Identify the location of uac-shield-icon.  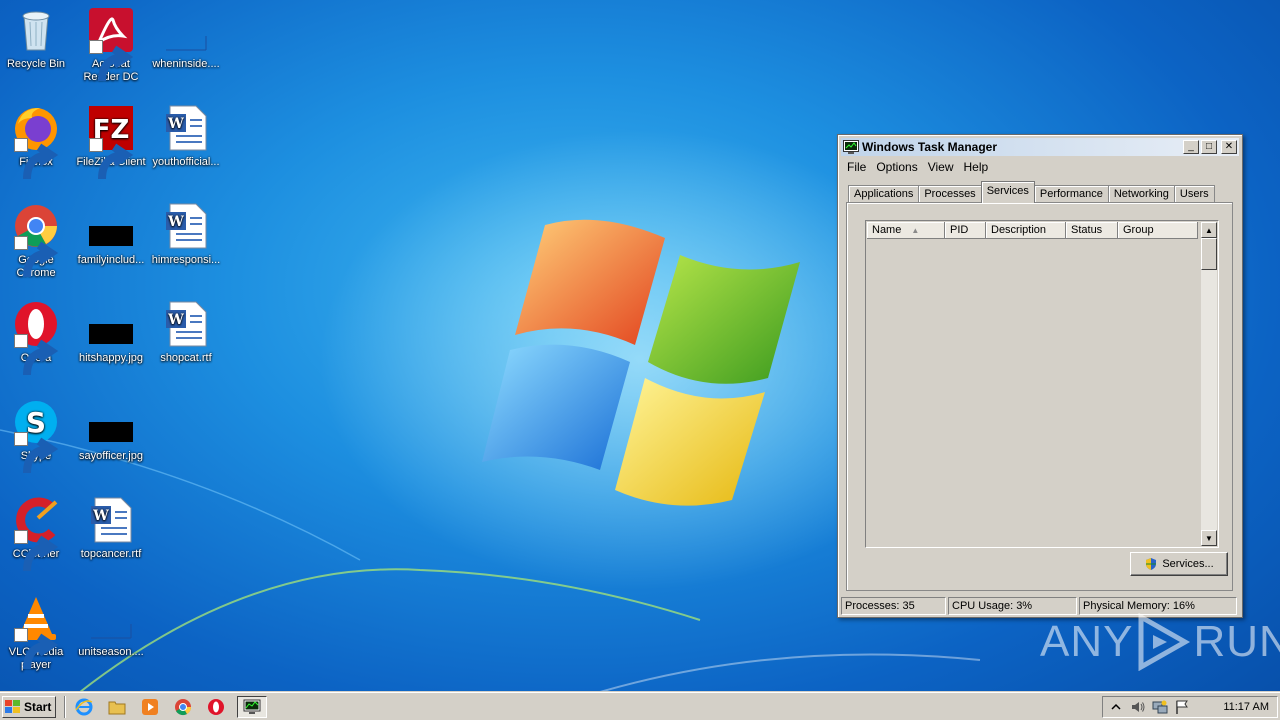
(1151, 564).